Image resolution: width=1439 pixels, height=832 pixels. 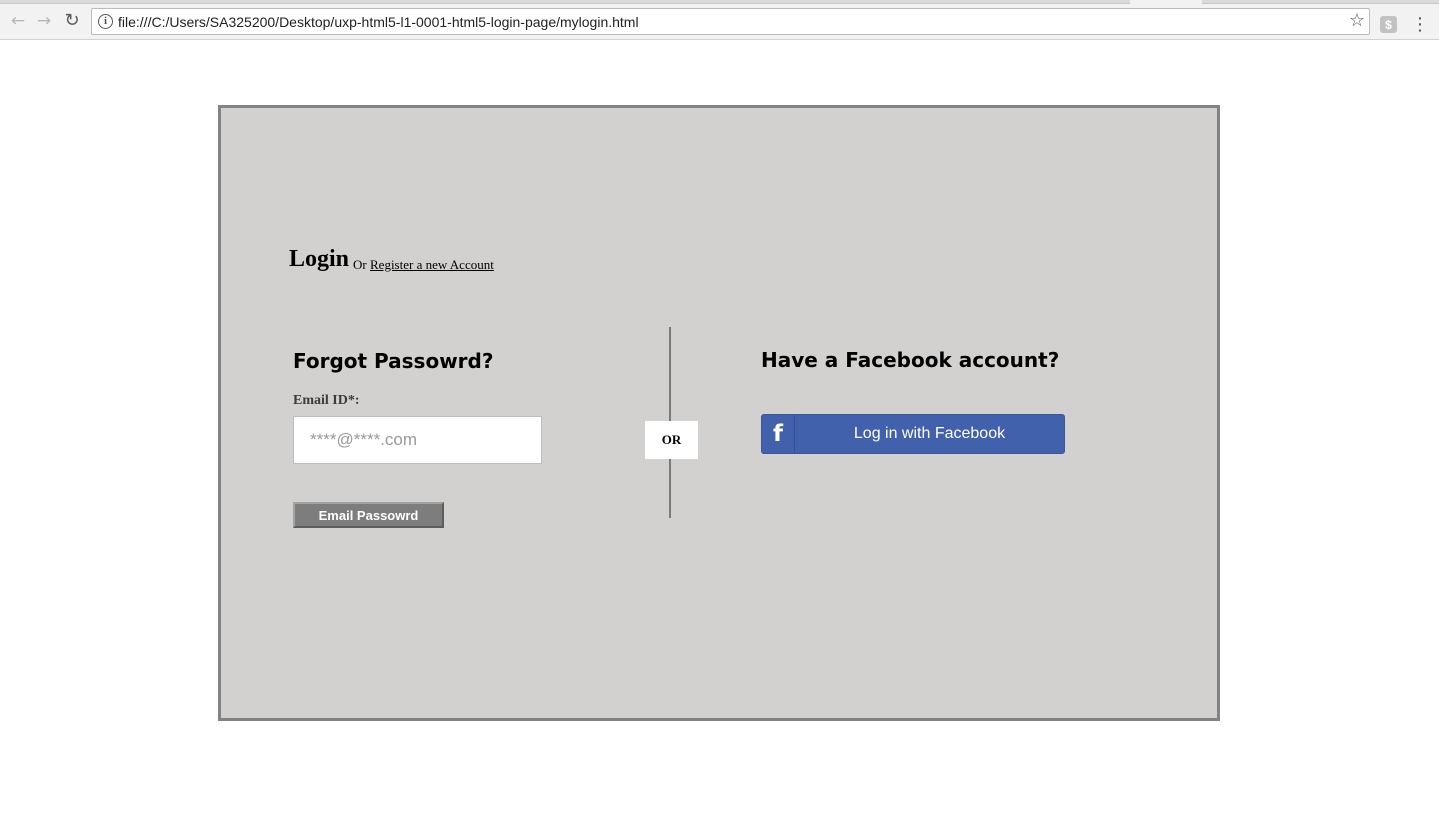 What do you see at coordinates (1420, 24) in the screenshot?
I see `browser-menu-icon: ⋮` at bounding box center [1420, 24].